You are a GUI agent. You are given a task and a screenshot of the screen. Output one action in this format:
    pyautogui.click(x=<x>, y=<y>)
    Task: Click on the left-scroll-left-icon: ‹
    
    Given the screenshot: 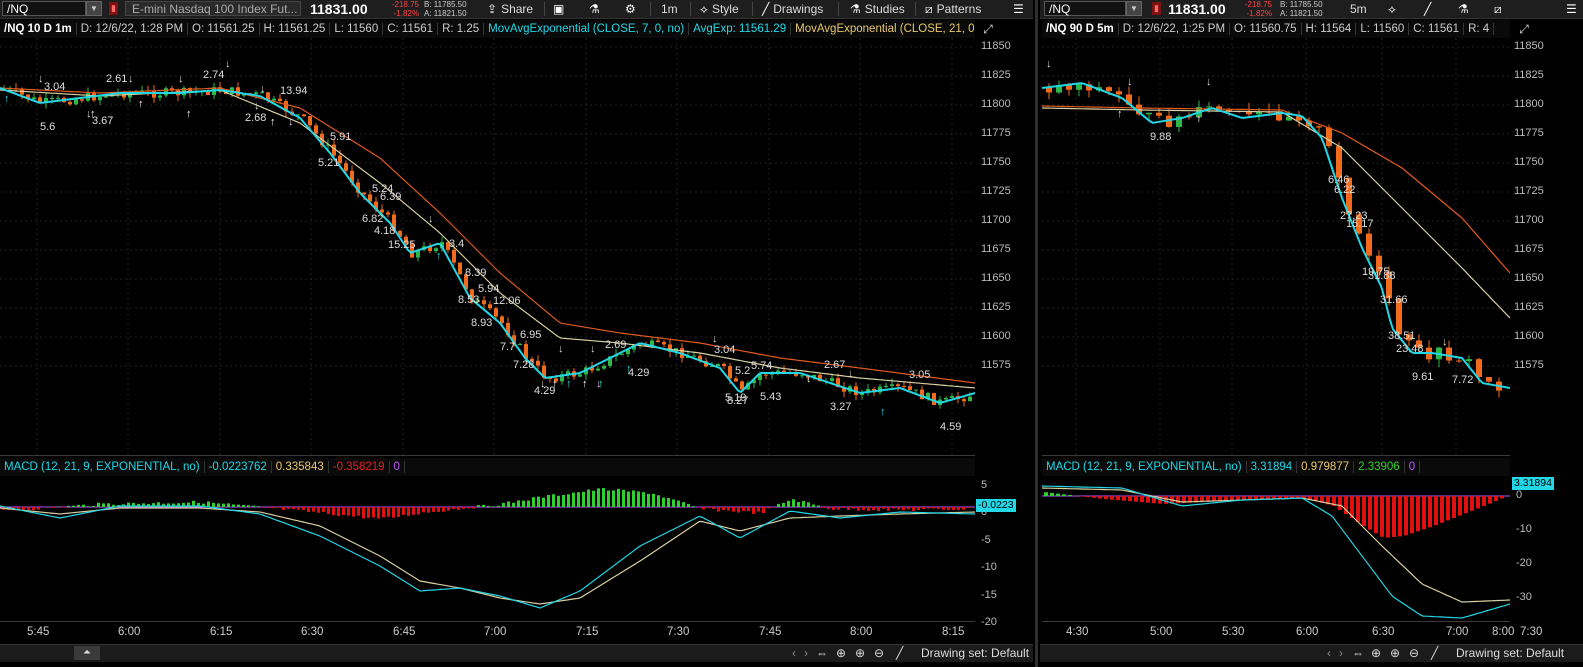 What is the action you would take?
    pyautogui.click(x=794, y=653)
    